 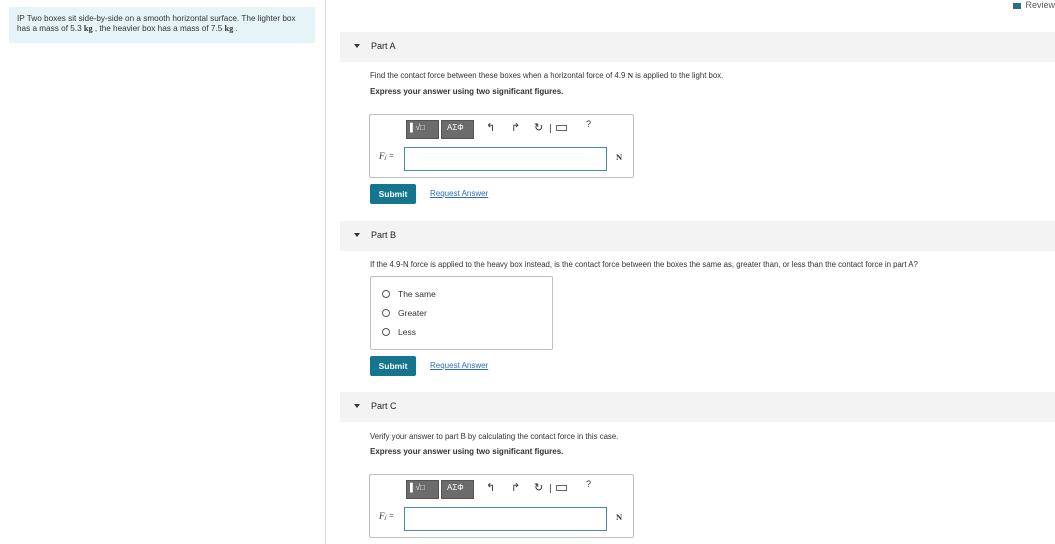 What do you see at coordinates (697, 236) in the screenshot?
I see `part-b-header: Part B` at bounding box center [697, 236].